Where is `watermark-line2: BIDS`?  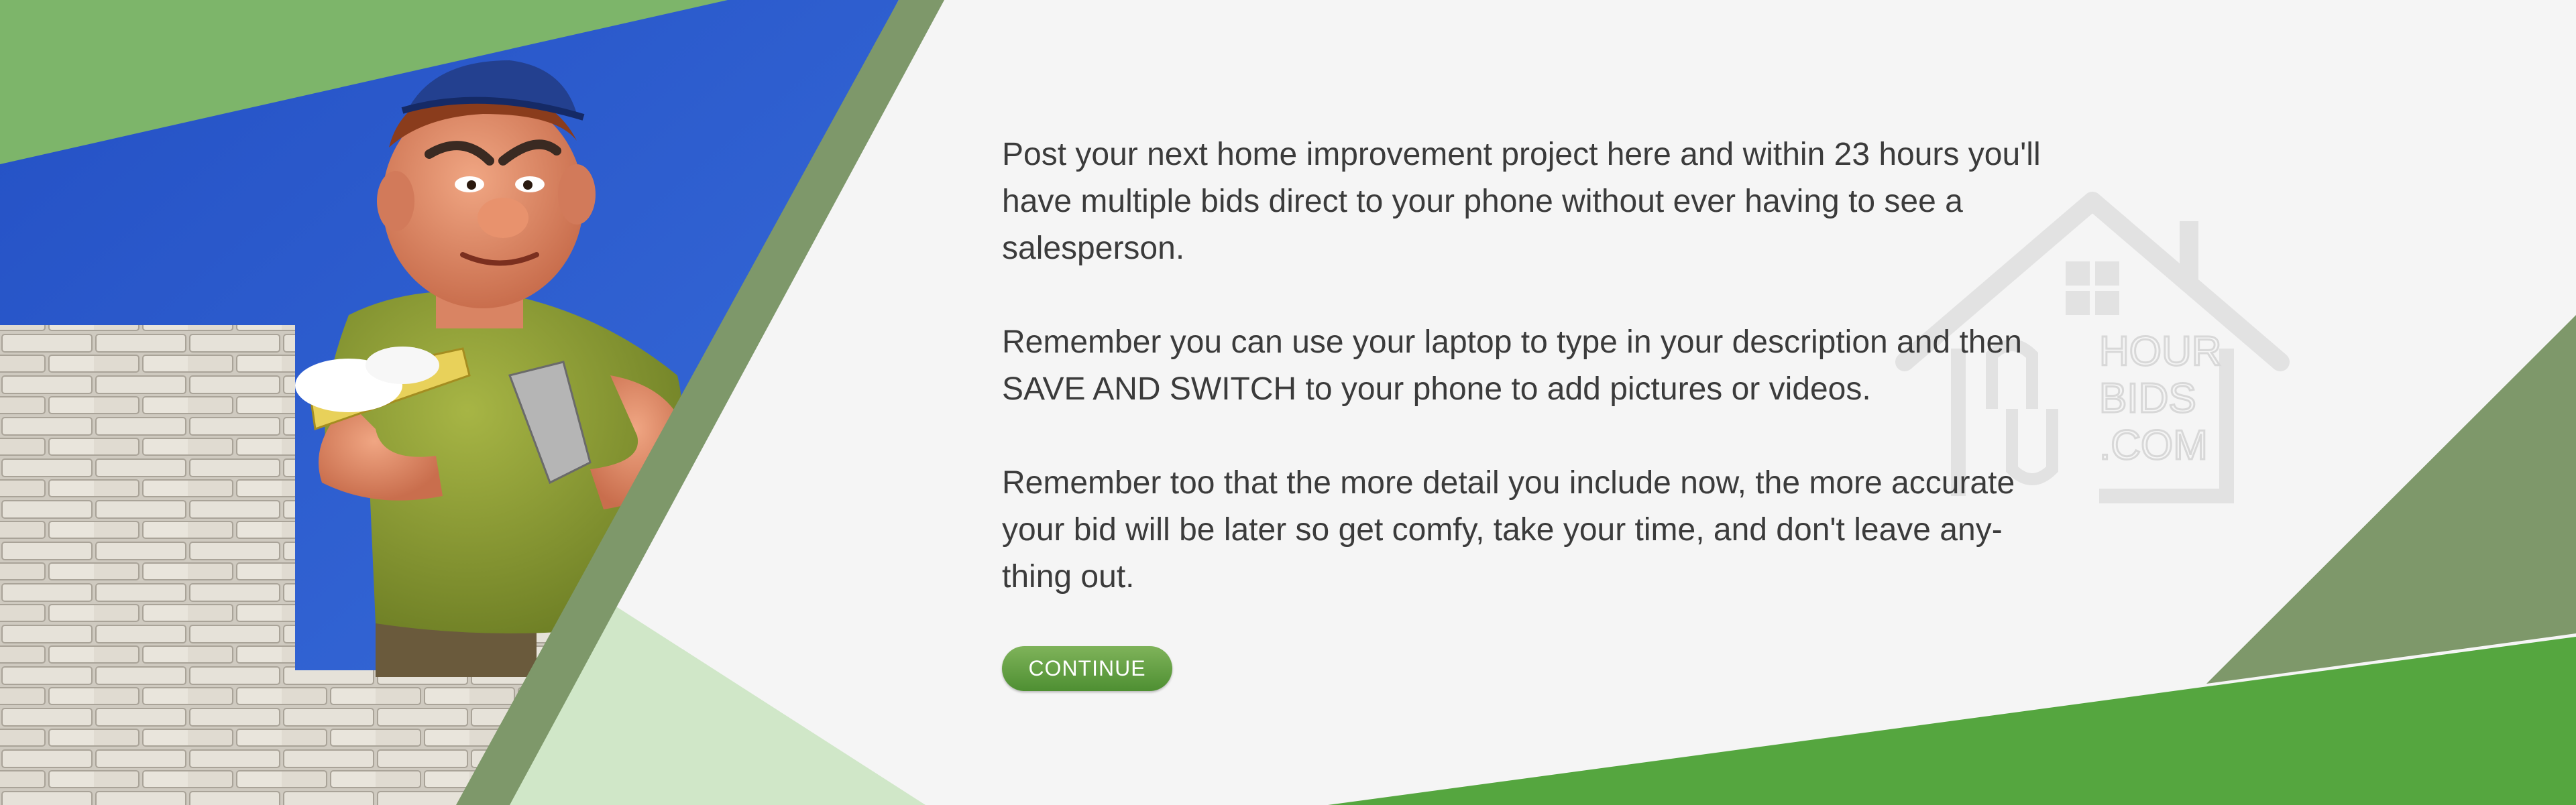 watermark-line2: BIDS is located at coordinates (2147, 398).